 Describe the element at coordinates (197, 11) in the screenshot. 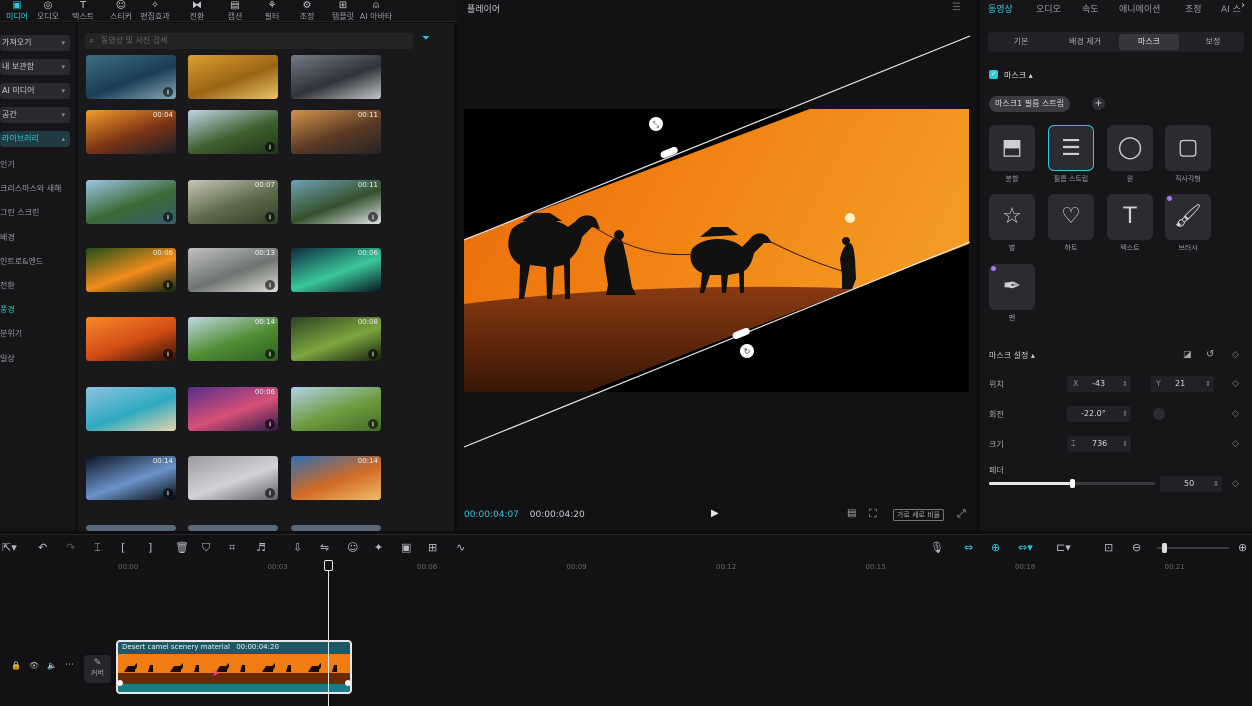

I see `toolbar-transition-button: ⧓ 전환` at that location.